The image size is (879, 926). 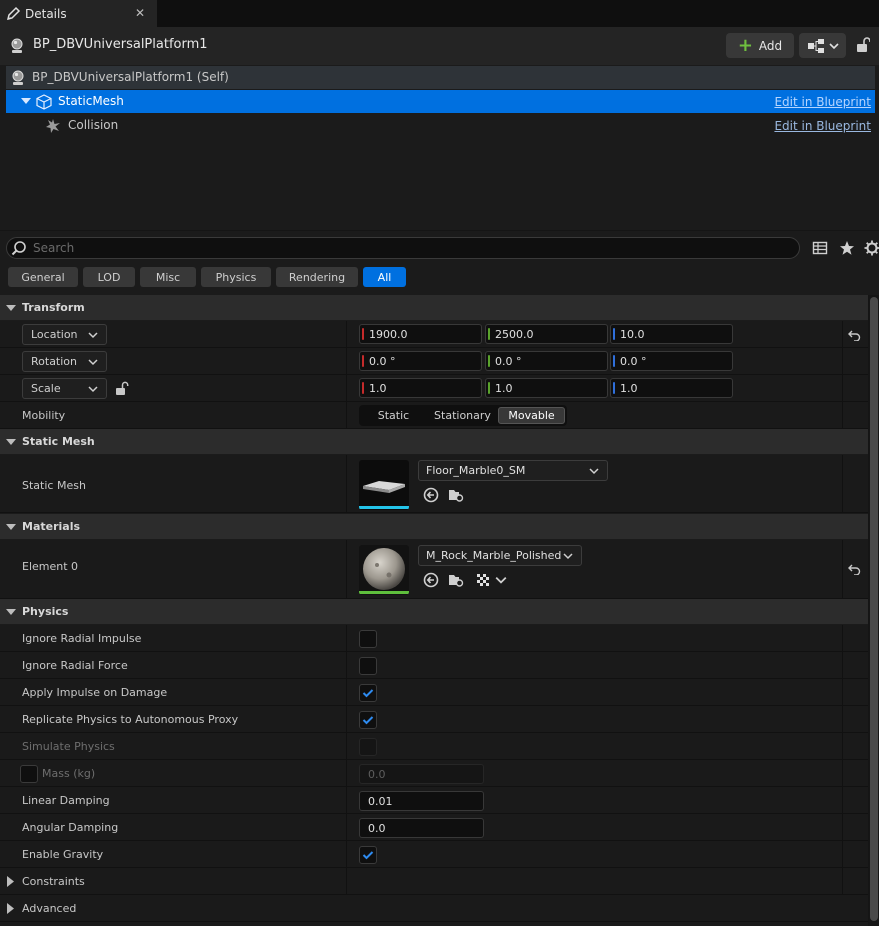 What do you see at coordinates (434, 854) in the screenshot?
I see `property-enable-gravity: Enable Gravity` at bounding box center [434, 854].